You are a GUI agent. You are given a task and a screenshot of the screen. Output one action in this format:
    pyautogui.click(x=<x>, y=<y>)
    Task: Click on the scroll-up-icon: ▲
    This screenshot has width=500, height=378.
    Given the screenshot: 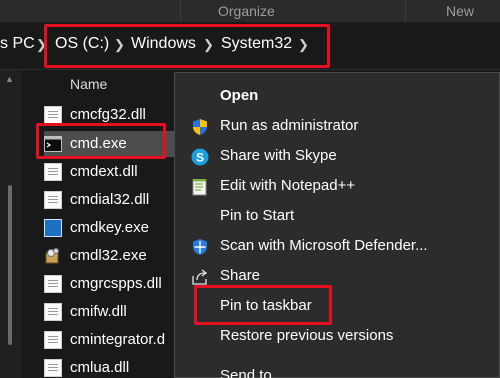 What is the action you would take?
    pyautogui.click(x=9, y=79)
    